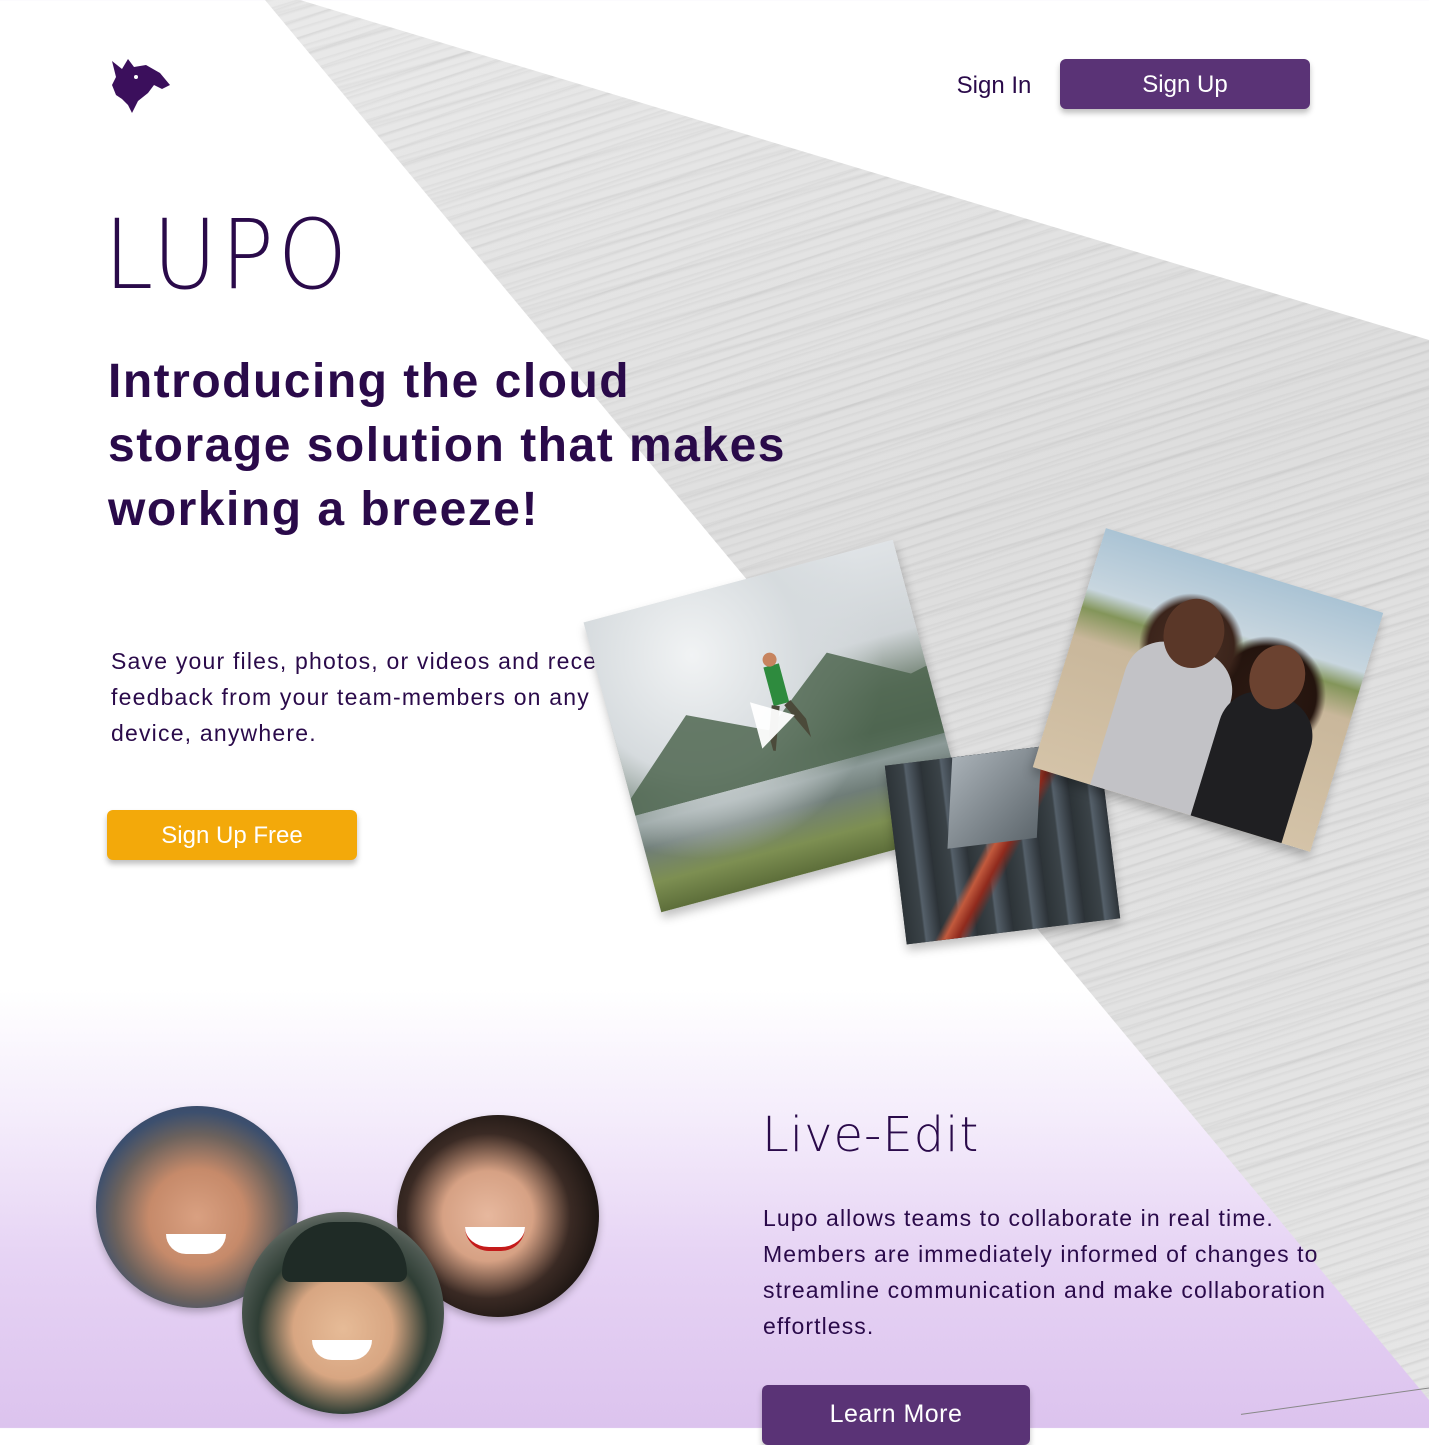  I want to click on feature-title: Live-Edit, so click(871, 1135).